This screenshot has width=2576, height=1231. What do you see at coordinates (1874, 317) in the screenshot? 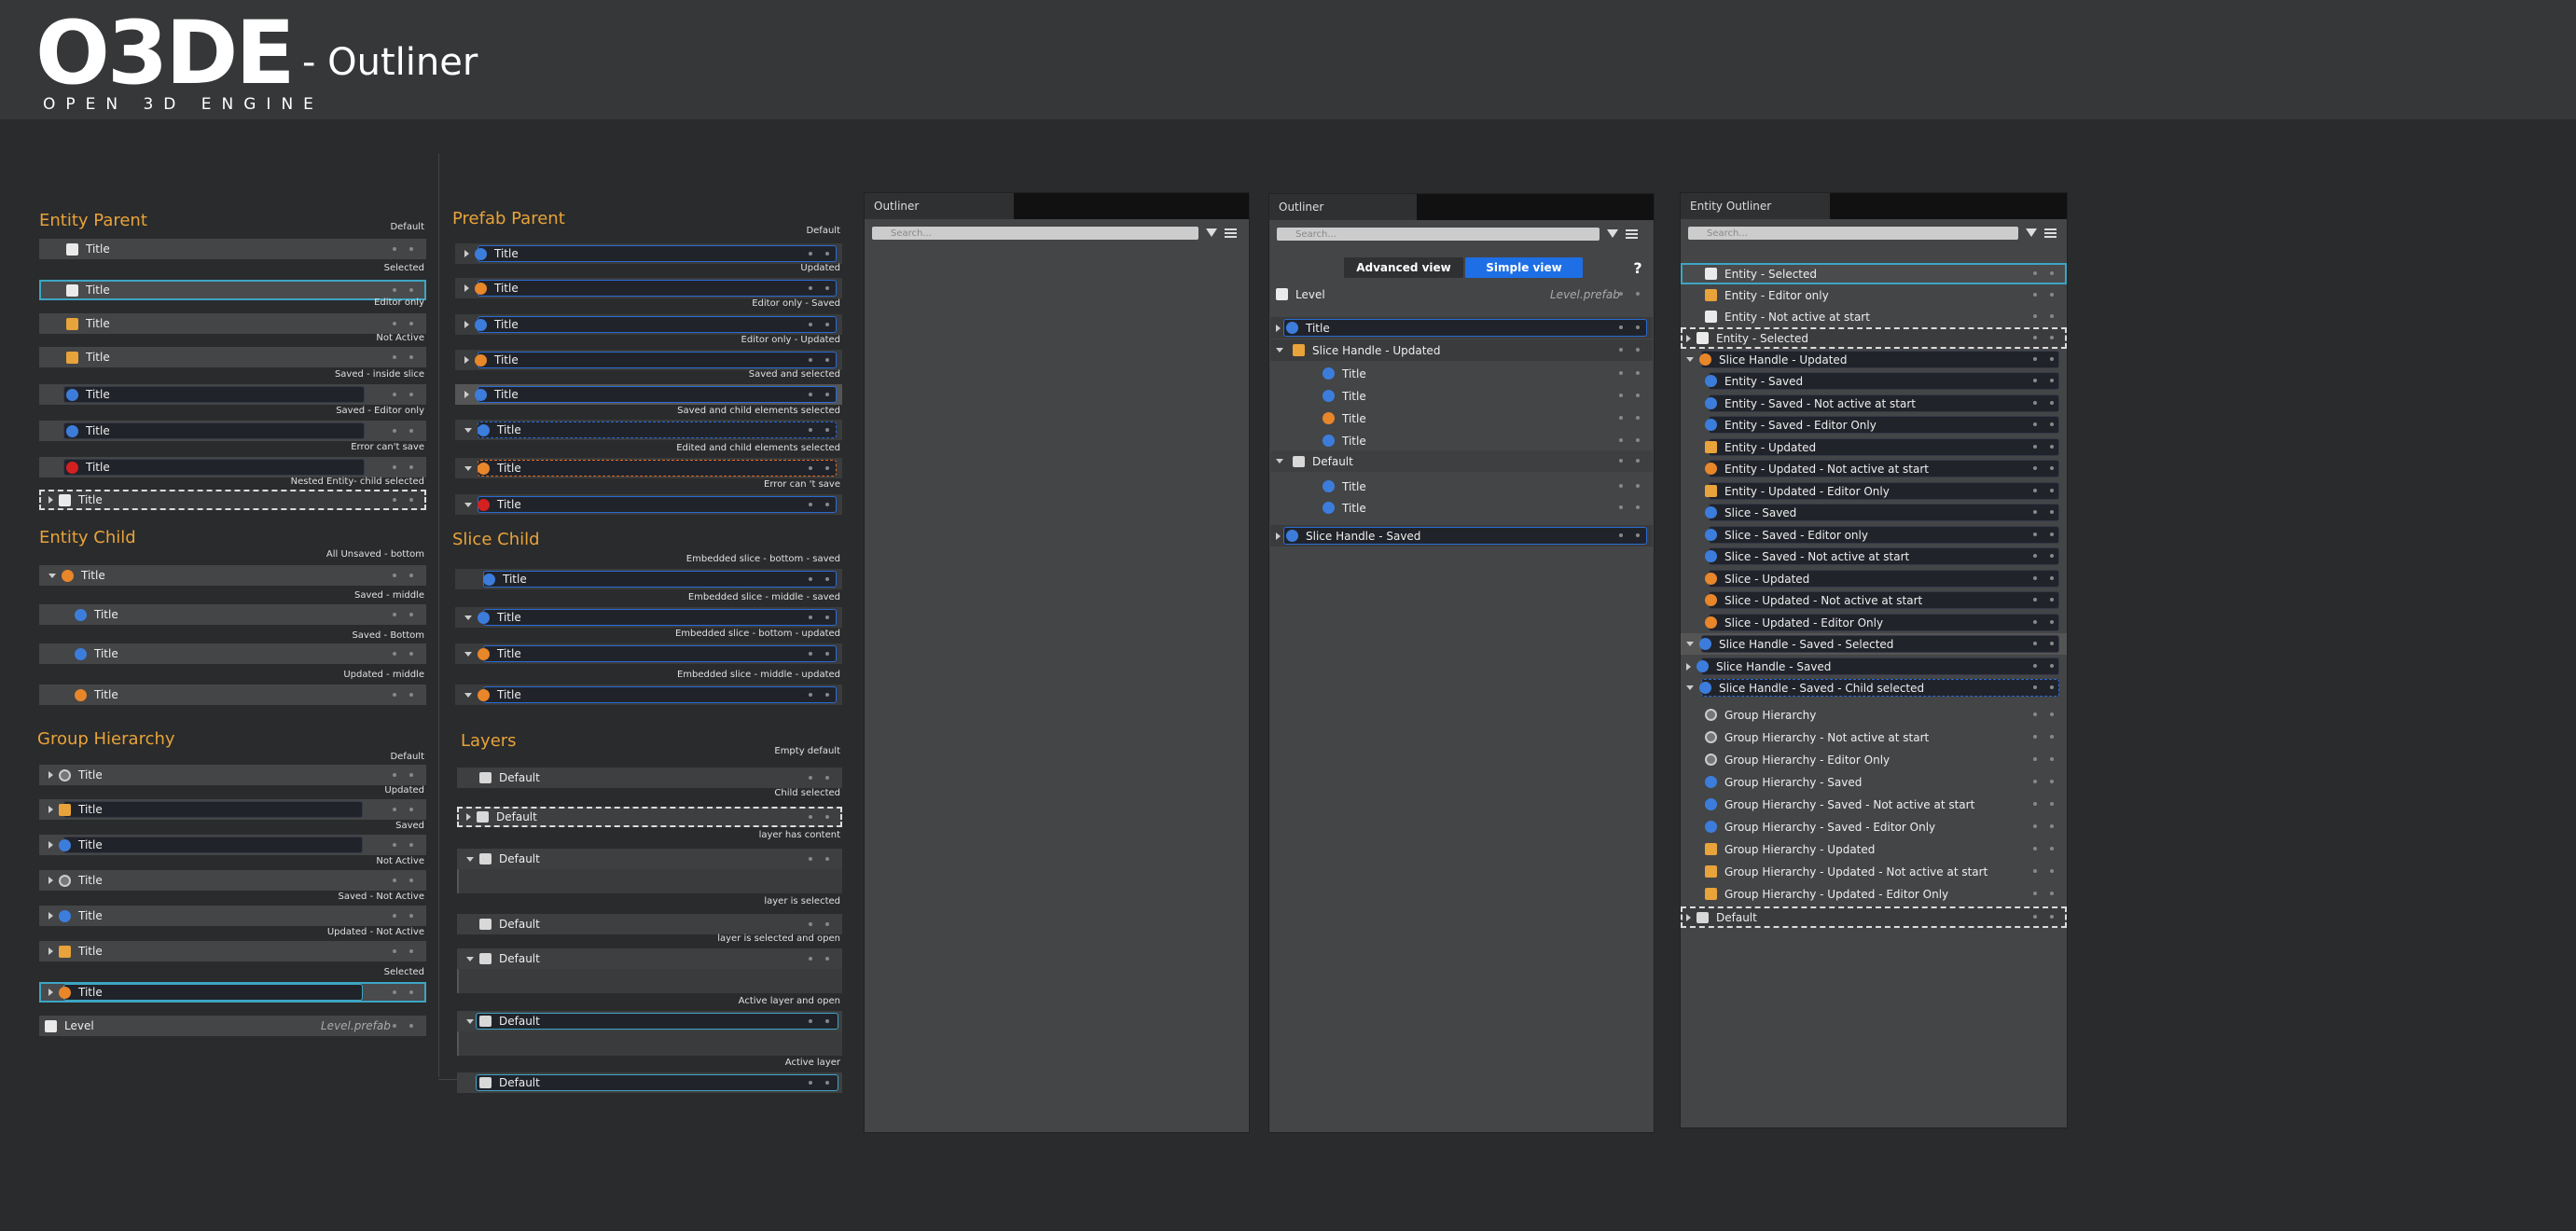
I see `outliner-row: Entity - Not active at start` at bounding box center [1874, 317].